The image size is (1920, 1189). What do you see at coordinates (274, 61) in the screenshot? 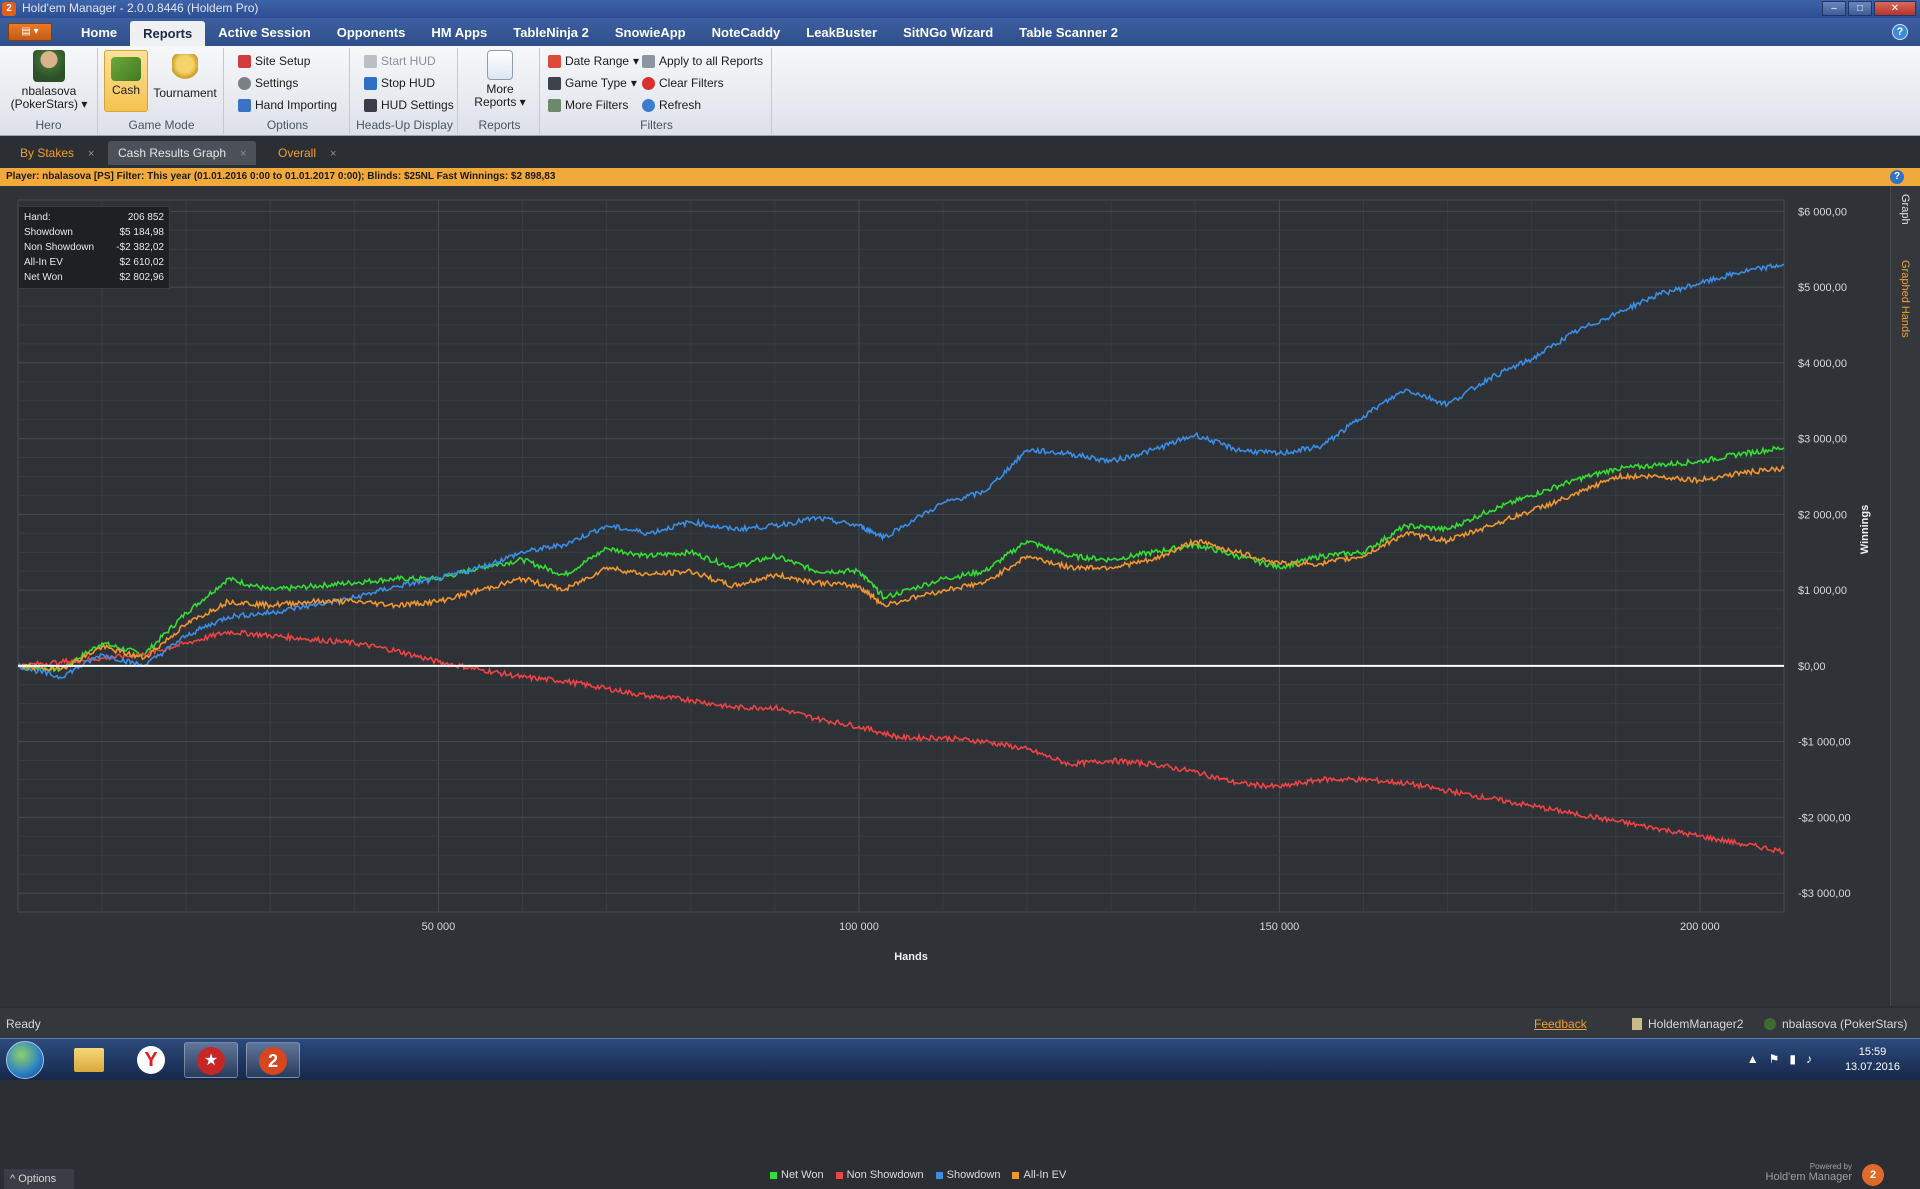
I see `site-setup-button: Site Setup` at bounding box center [274, 61].